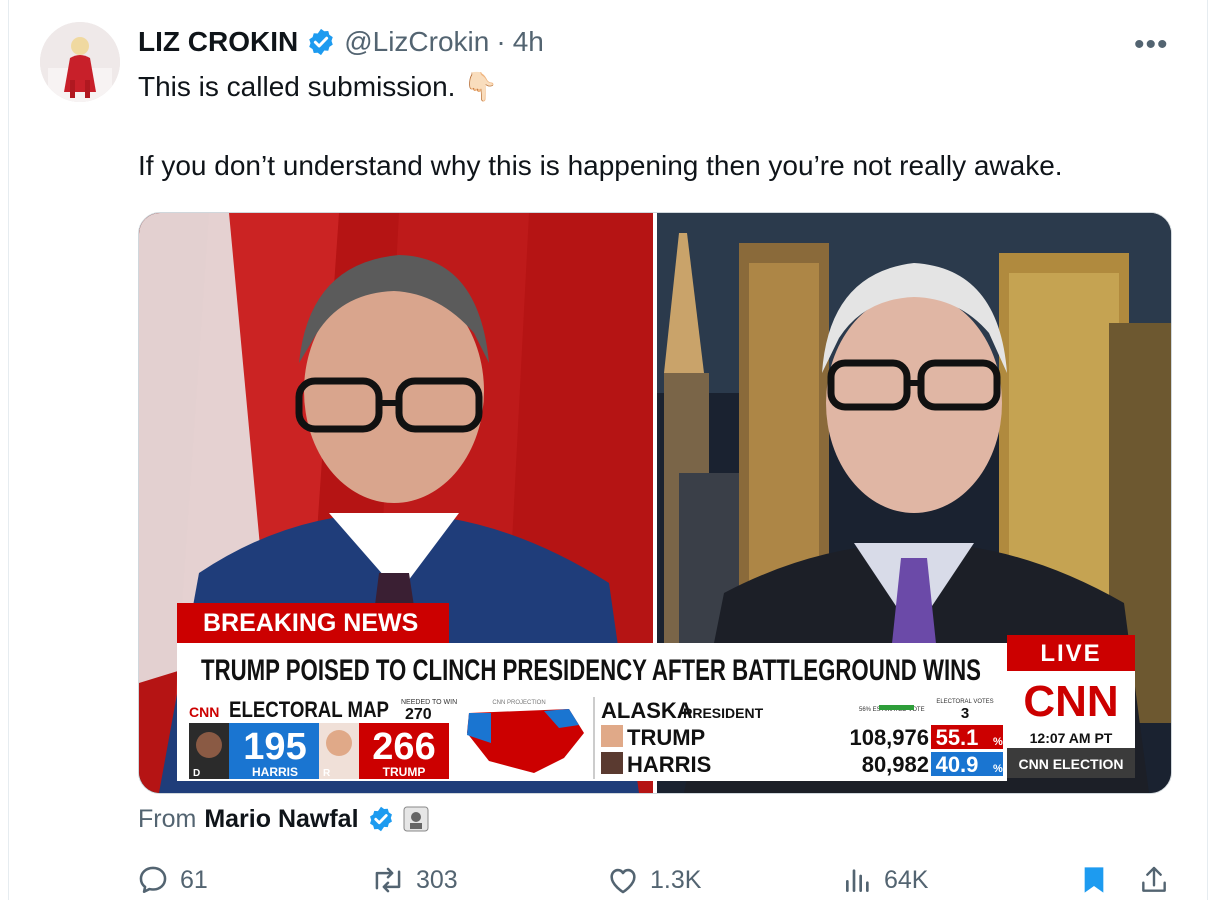  What do you see at coordinates (341, 42) in the screenshot?
I see `post-header: LIZ CROKIN @LizCrokin · 4h` at bounding box center [341, 42].